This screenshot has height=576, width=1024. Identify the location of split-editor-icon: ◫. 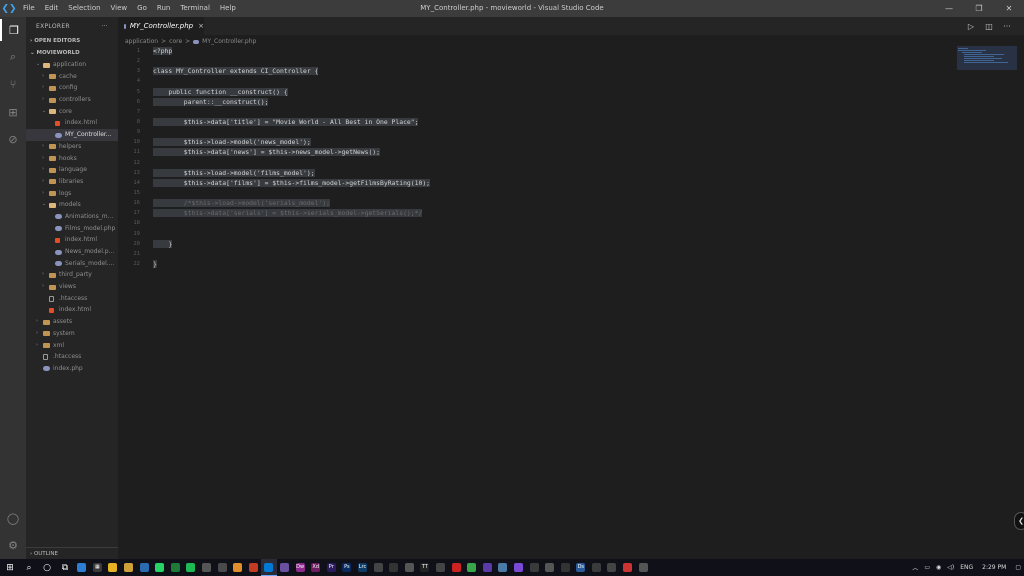
(989, 26).